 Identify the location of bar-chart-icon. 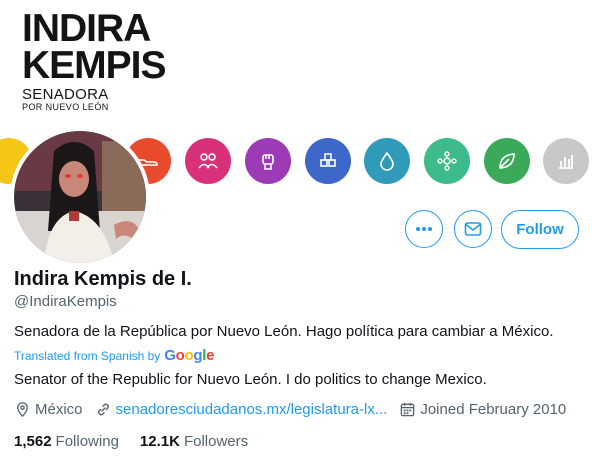
(566, 161).